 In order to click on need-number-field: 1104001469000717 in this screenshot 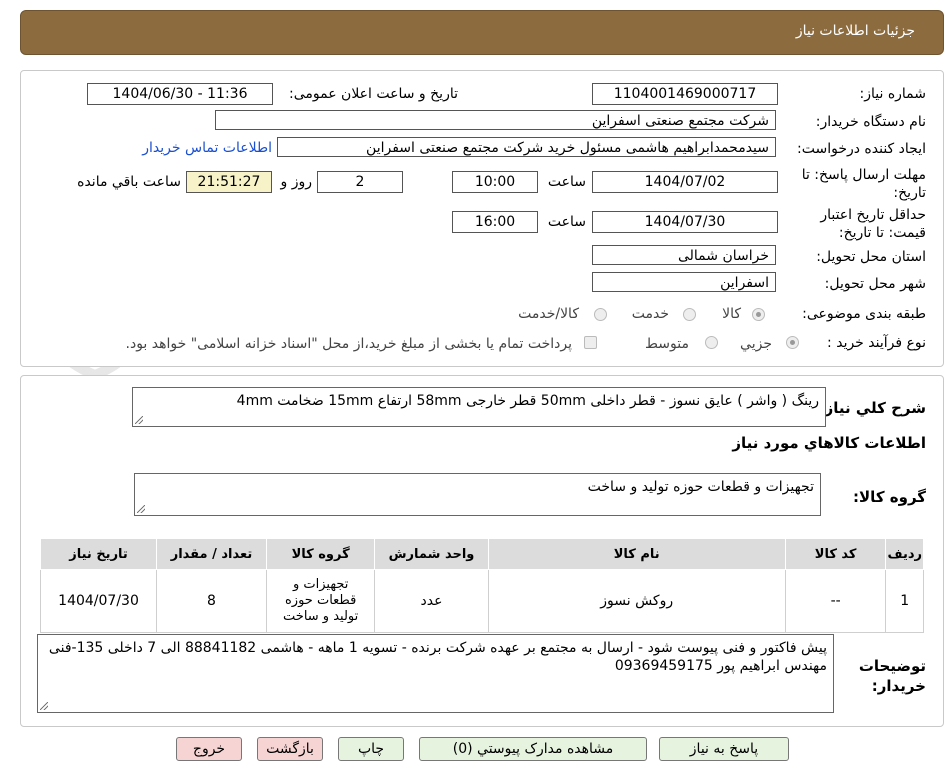, I will do `click(685, 94)`.